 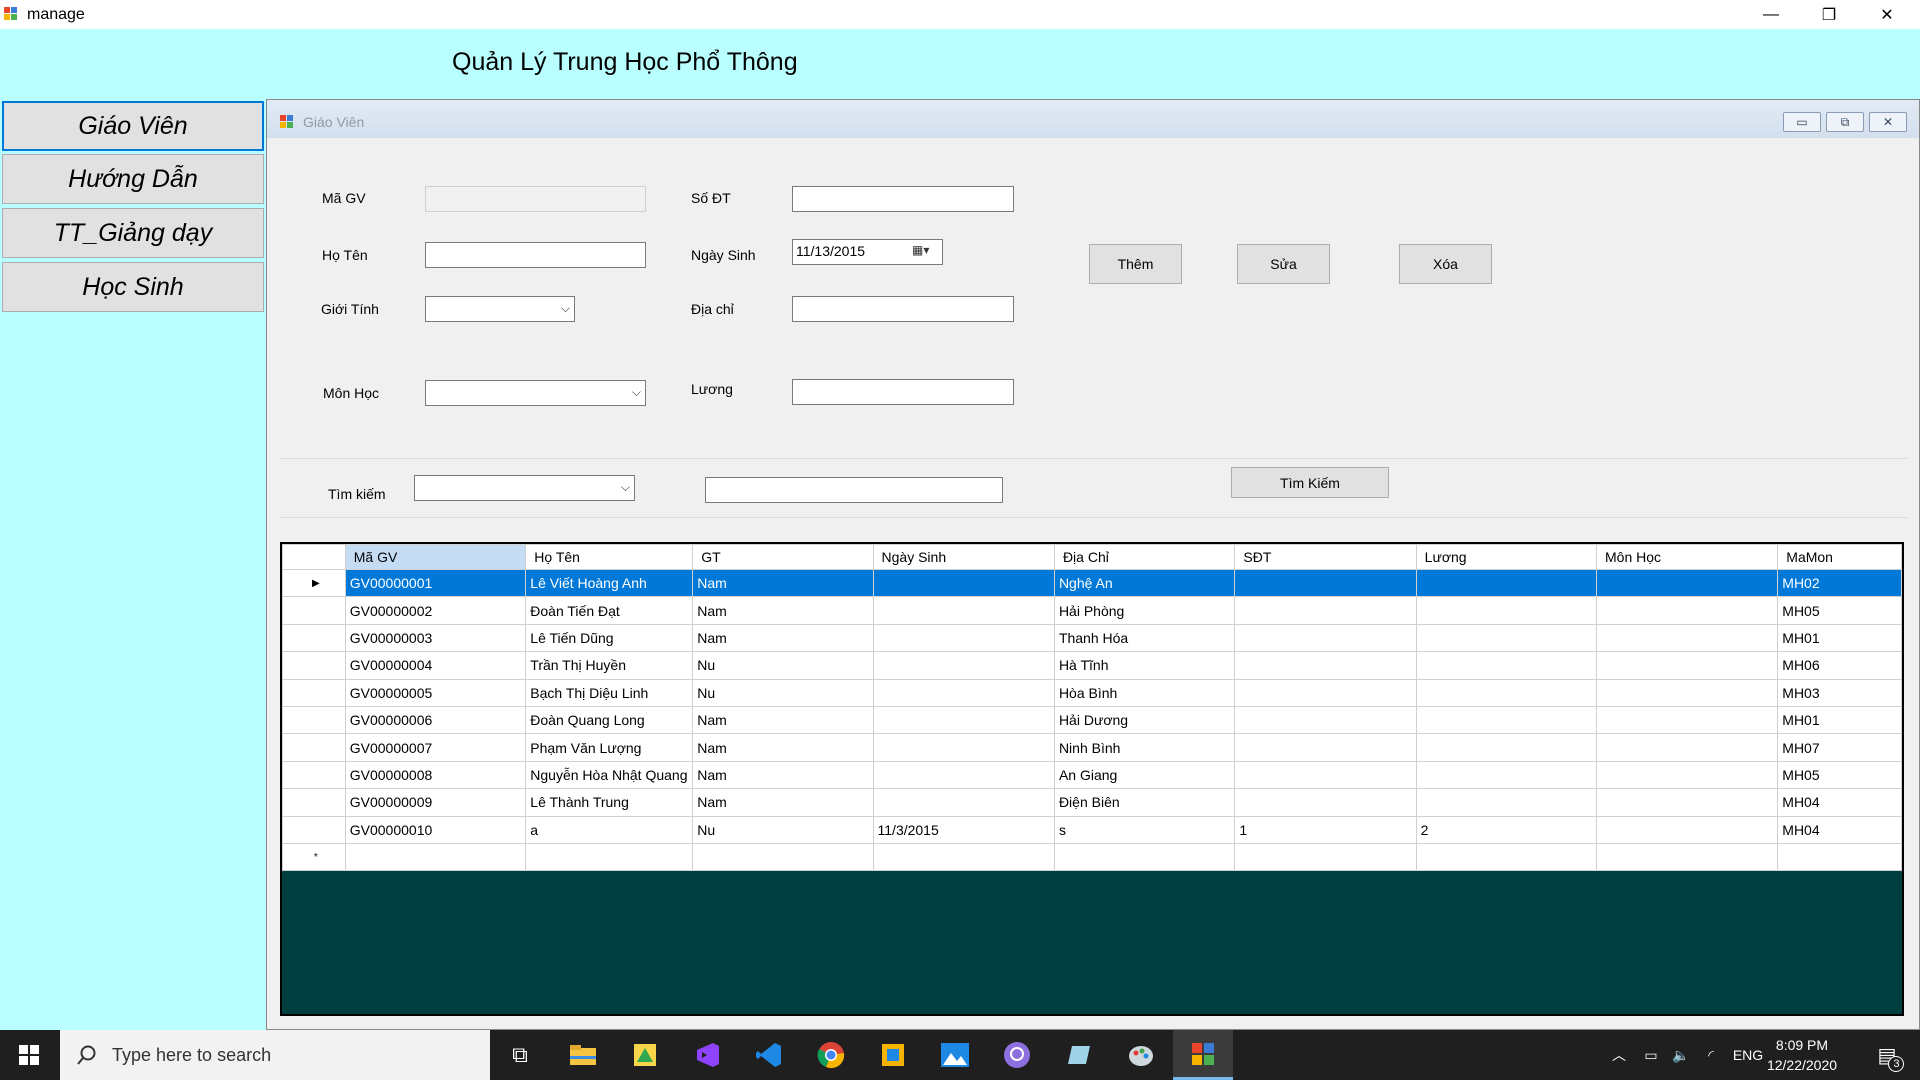 What do you see at coordinates (435, 665) in the screenshot?
I see `table-cell: GV00000004` at bounding box center [435, 665].